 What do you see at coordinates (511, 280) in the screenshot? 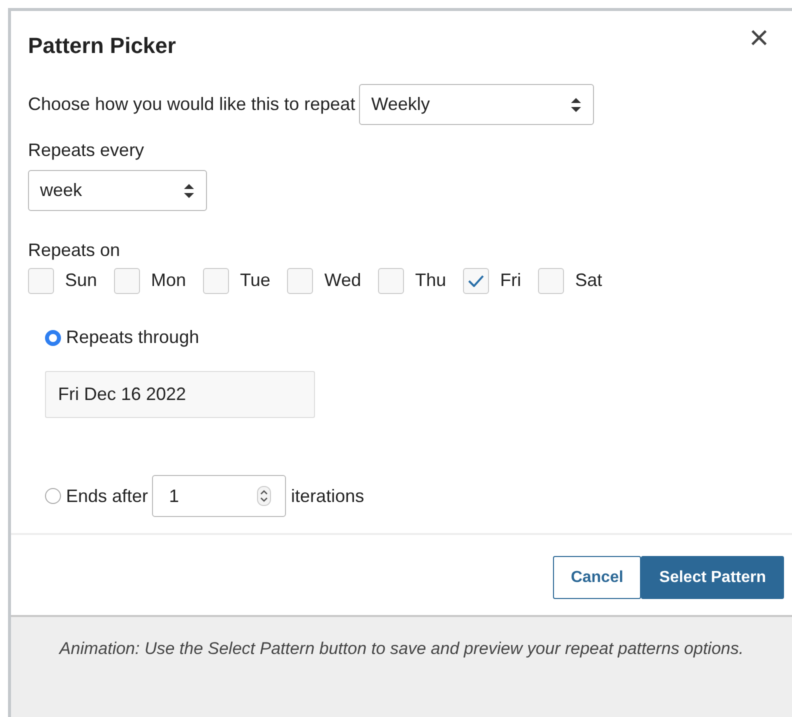
I see `day-label: Fri` at bounding box center [511, 280].